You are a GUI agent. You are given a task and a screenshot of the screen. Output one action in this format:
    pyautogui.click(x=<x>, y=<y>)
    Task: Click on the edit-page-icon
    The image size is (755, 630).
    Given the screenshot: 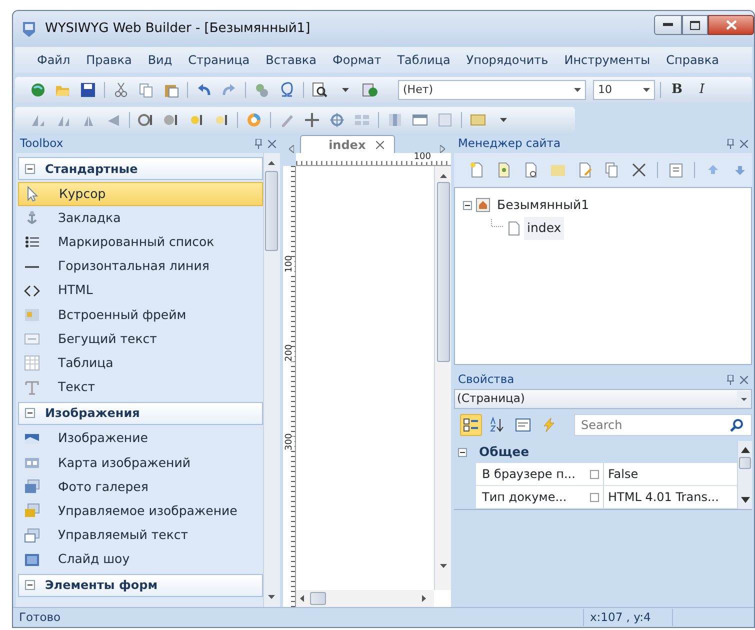 What is the action you would take?
    pyautogui.click(x=585, y=170)
    